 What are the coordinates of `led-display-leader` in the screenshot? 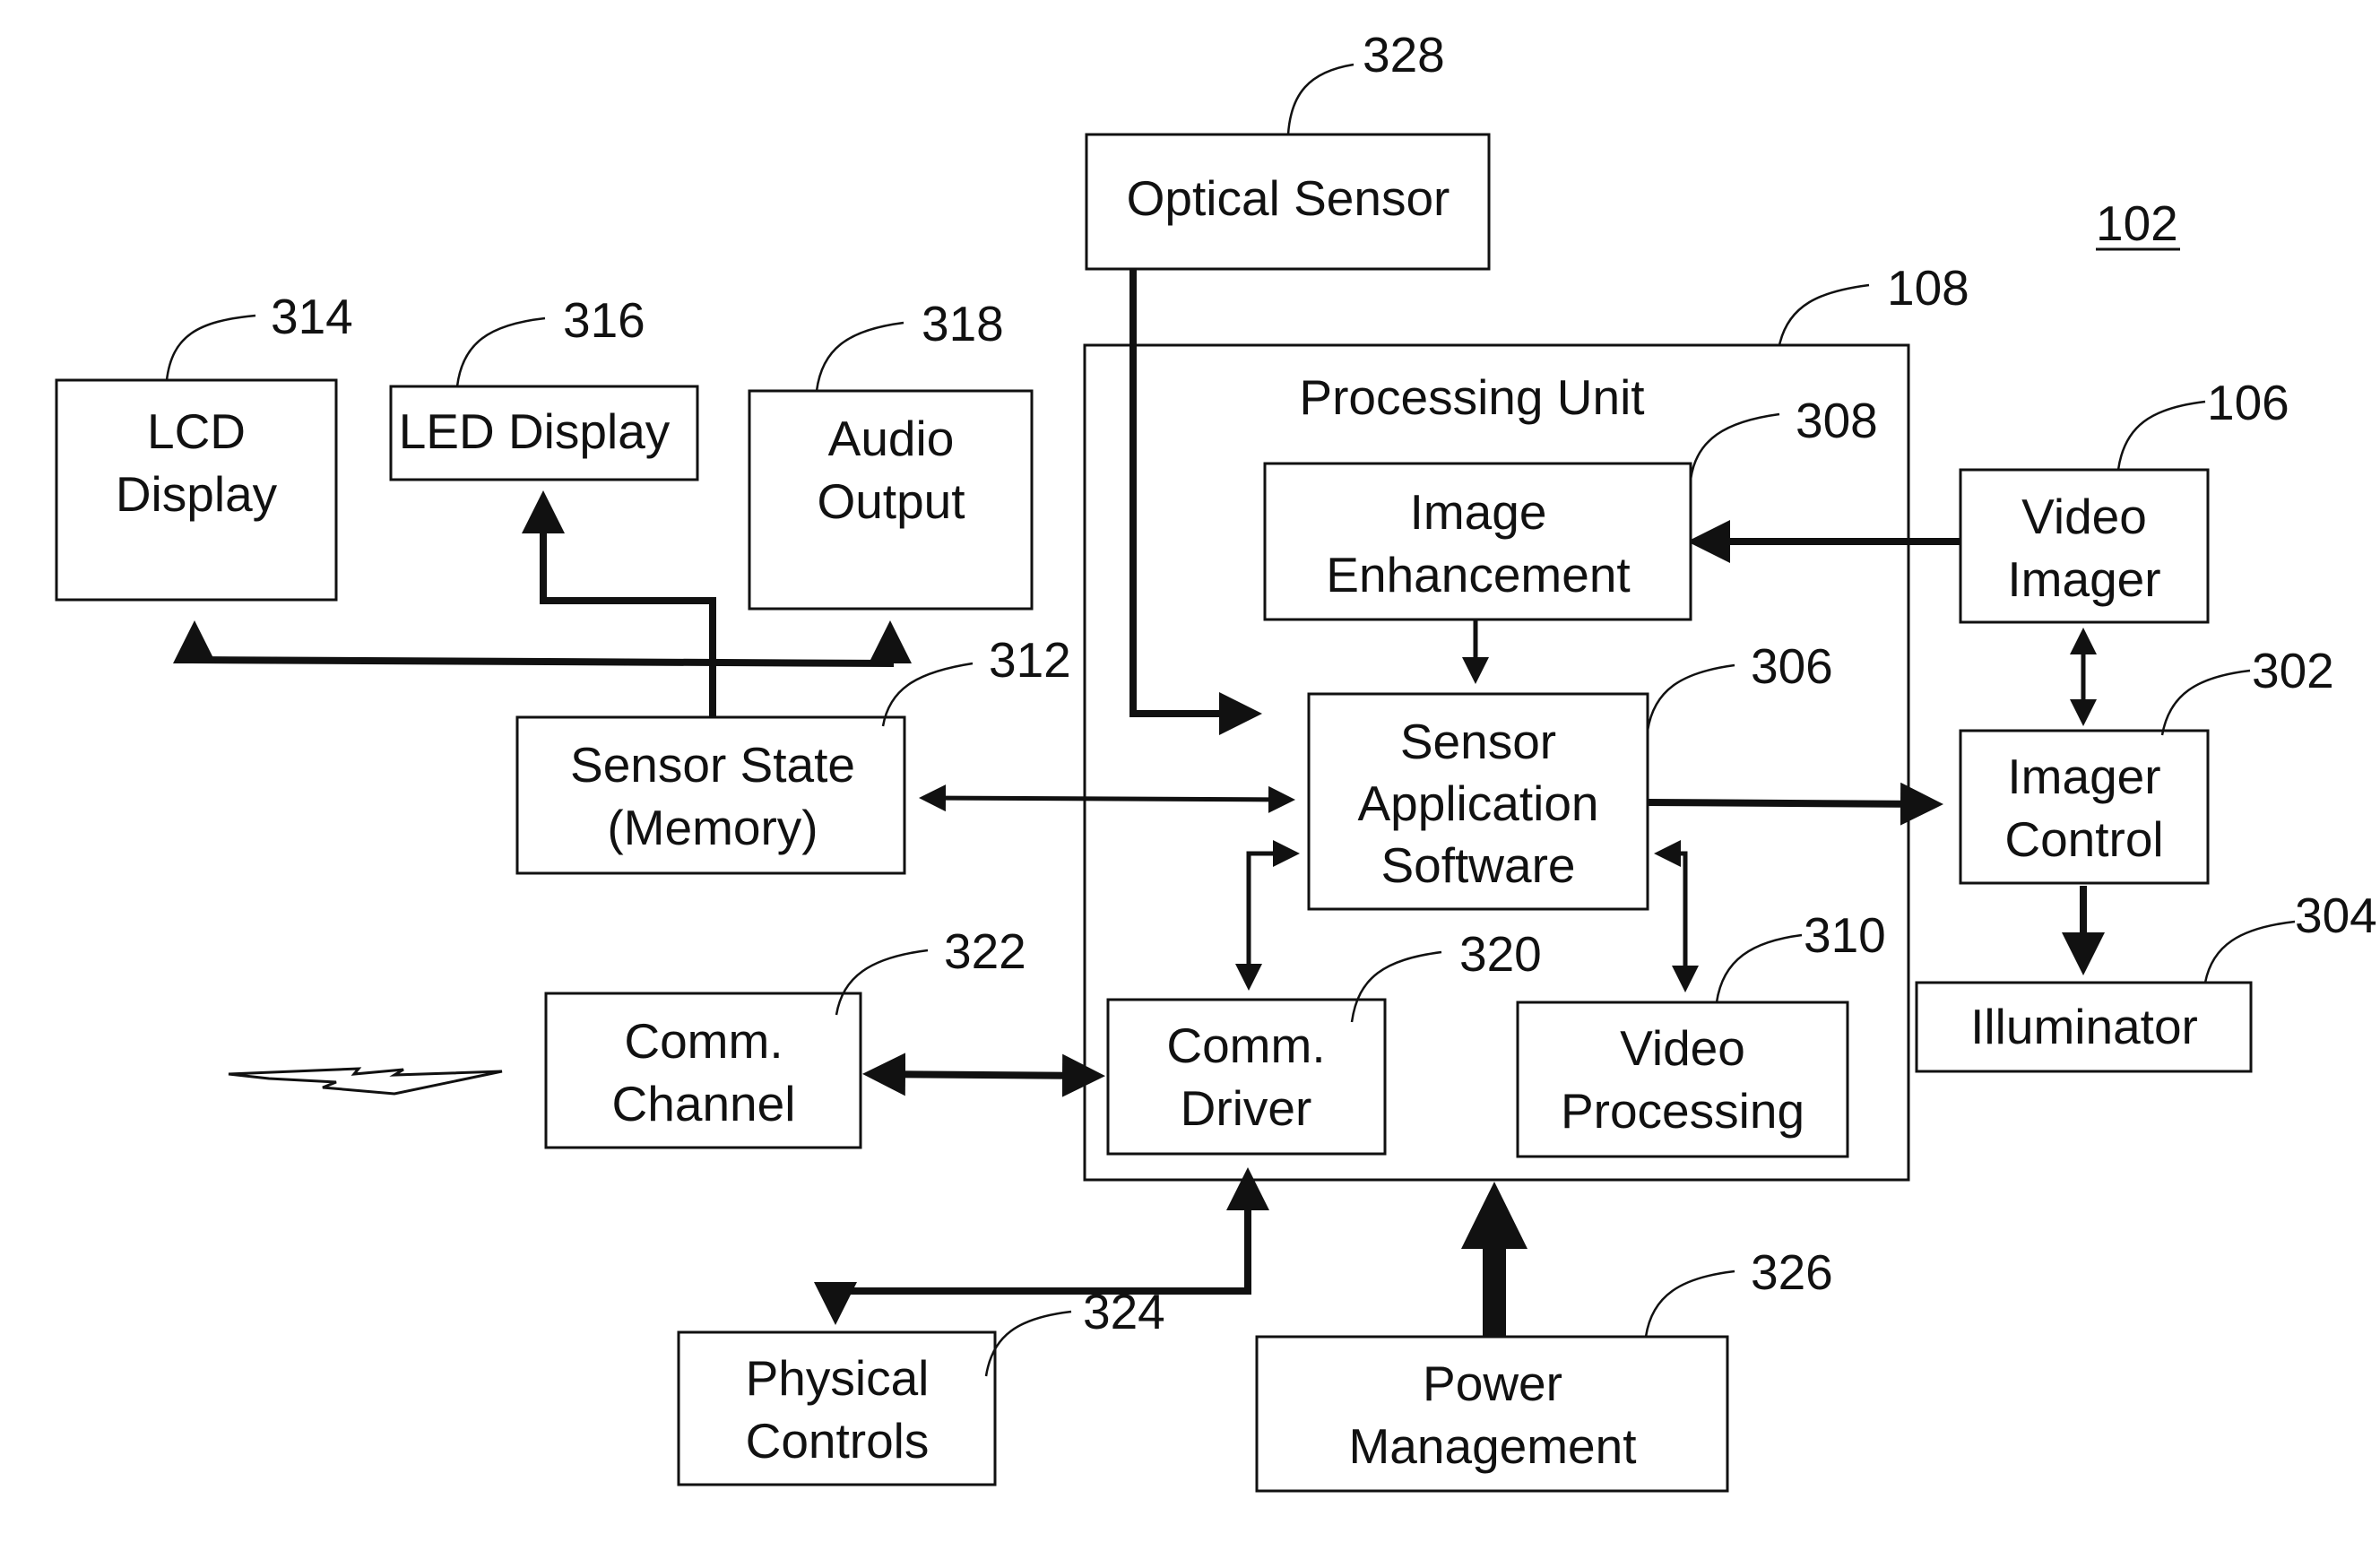 It's located at (501, 351).